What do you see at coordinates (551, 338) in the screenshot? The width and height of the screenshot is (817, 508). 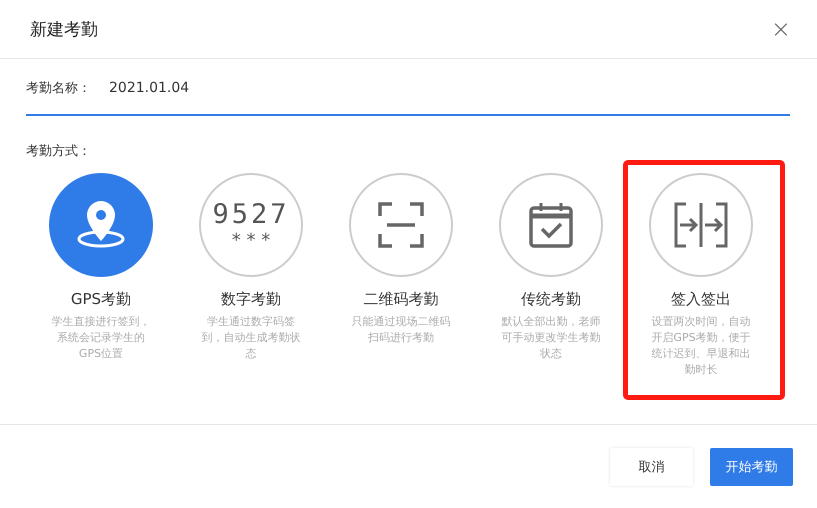 I see `method-description: 默认全部出勤，老师可手动更改学生考勤状态` at bounding box center [551, 338].